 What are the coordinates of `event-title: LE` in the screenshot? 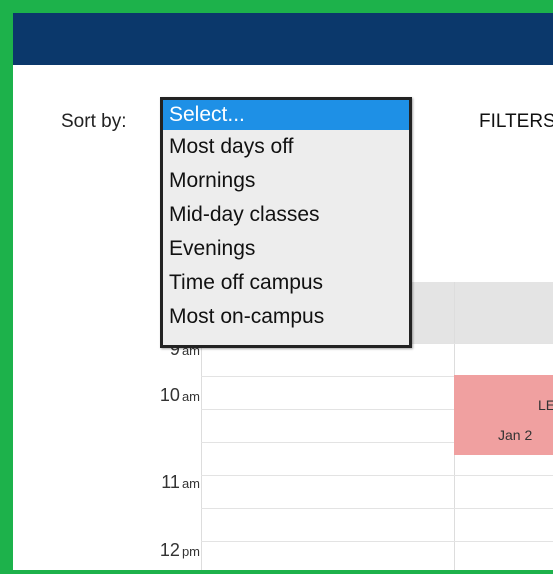 It's located at (545, 405).